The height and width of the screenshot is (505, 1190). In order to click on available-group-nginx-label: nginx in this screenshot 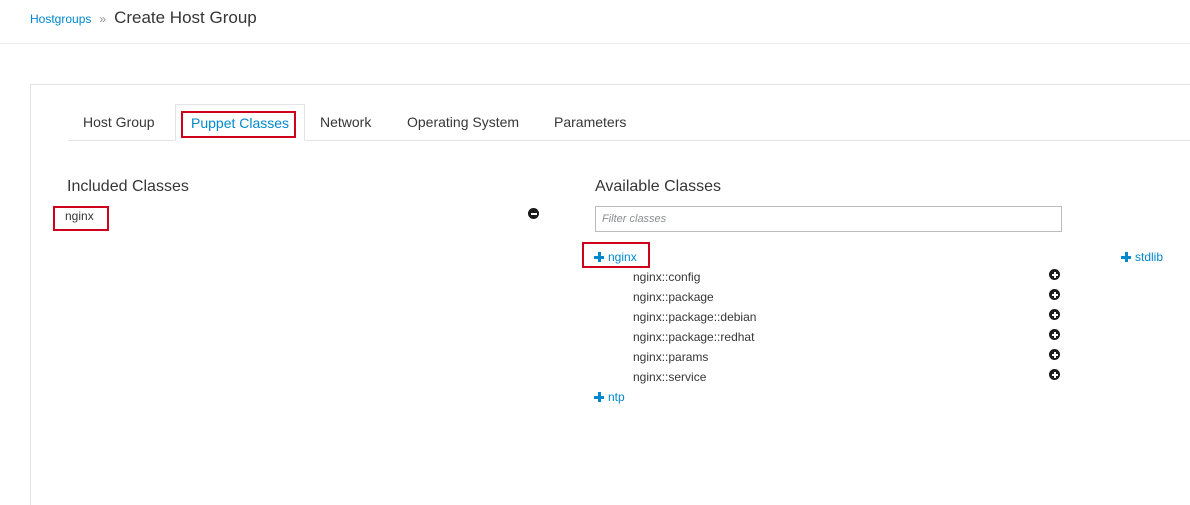, I will do `click(622, 257)`.